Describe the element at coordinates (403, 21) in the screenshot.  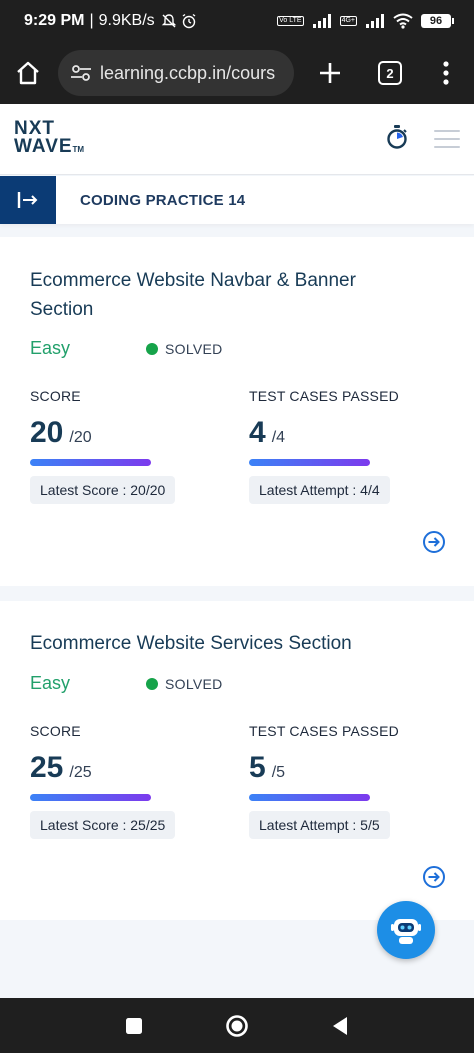
I see `wifi-icon` at that location.